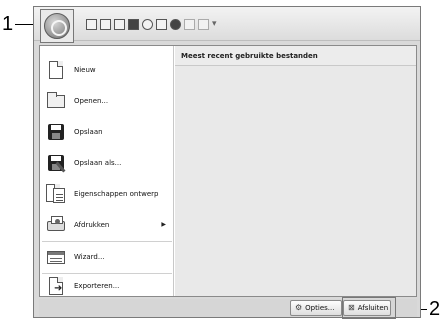  Describe the element at coordinates (116, 194) in the screenshot. I see `menu-item-label: Eigenschappen ontwerp` at that location.